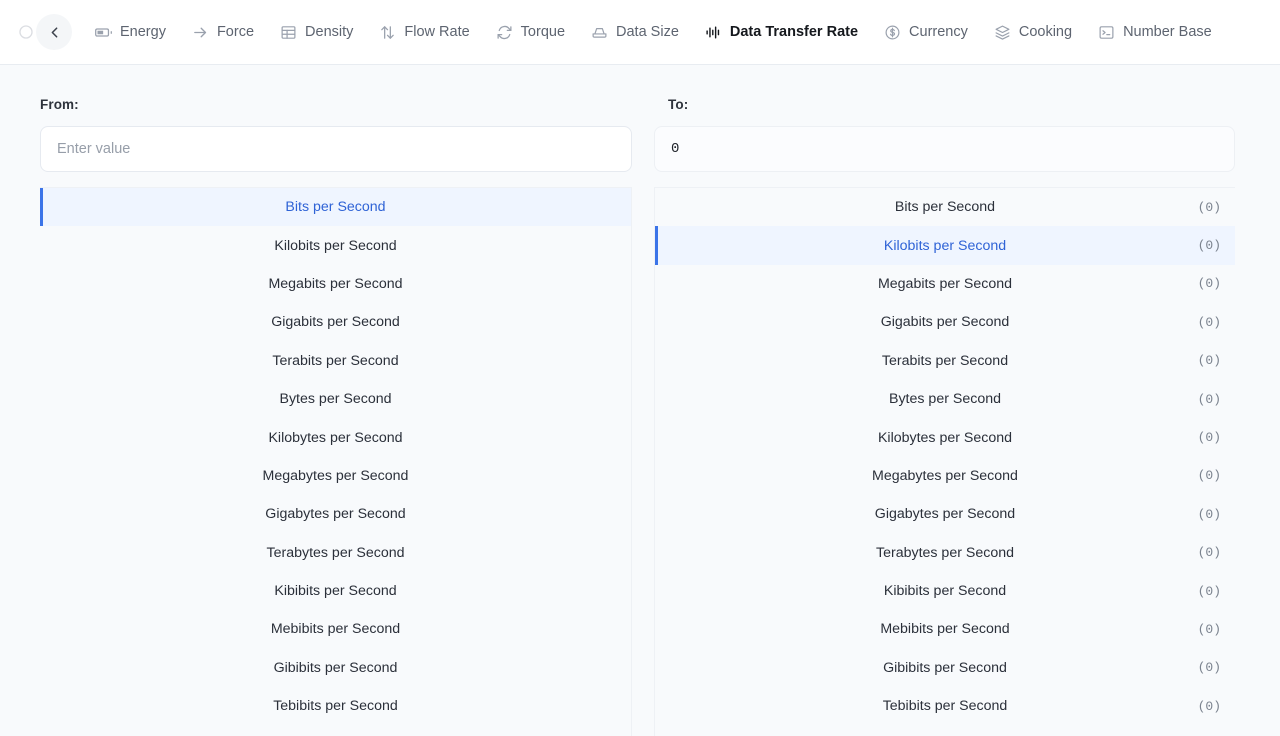 This screenshot has height=736, width=1280. I want to click on from-unit-row: Kibibits per Second, so click(335, 591).